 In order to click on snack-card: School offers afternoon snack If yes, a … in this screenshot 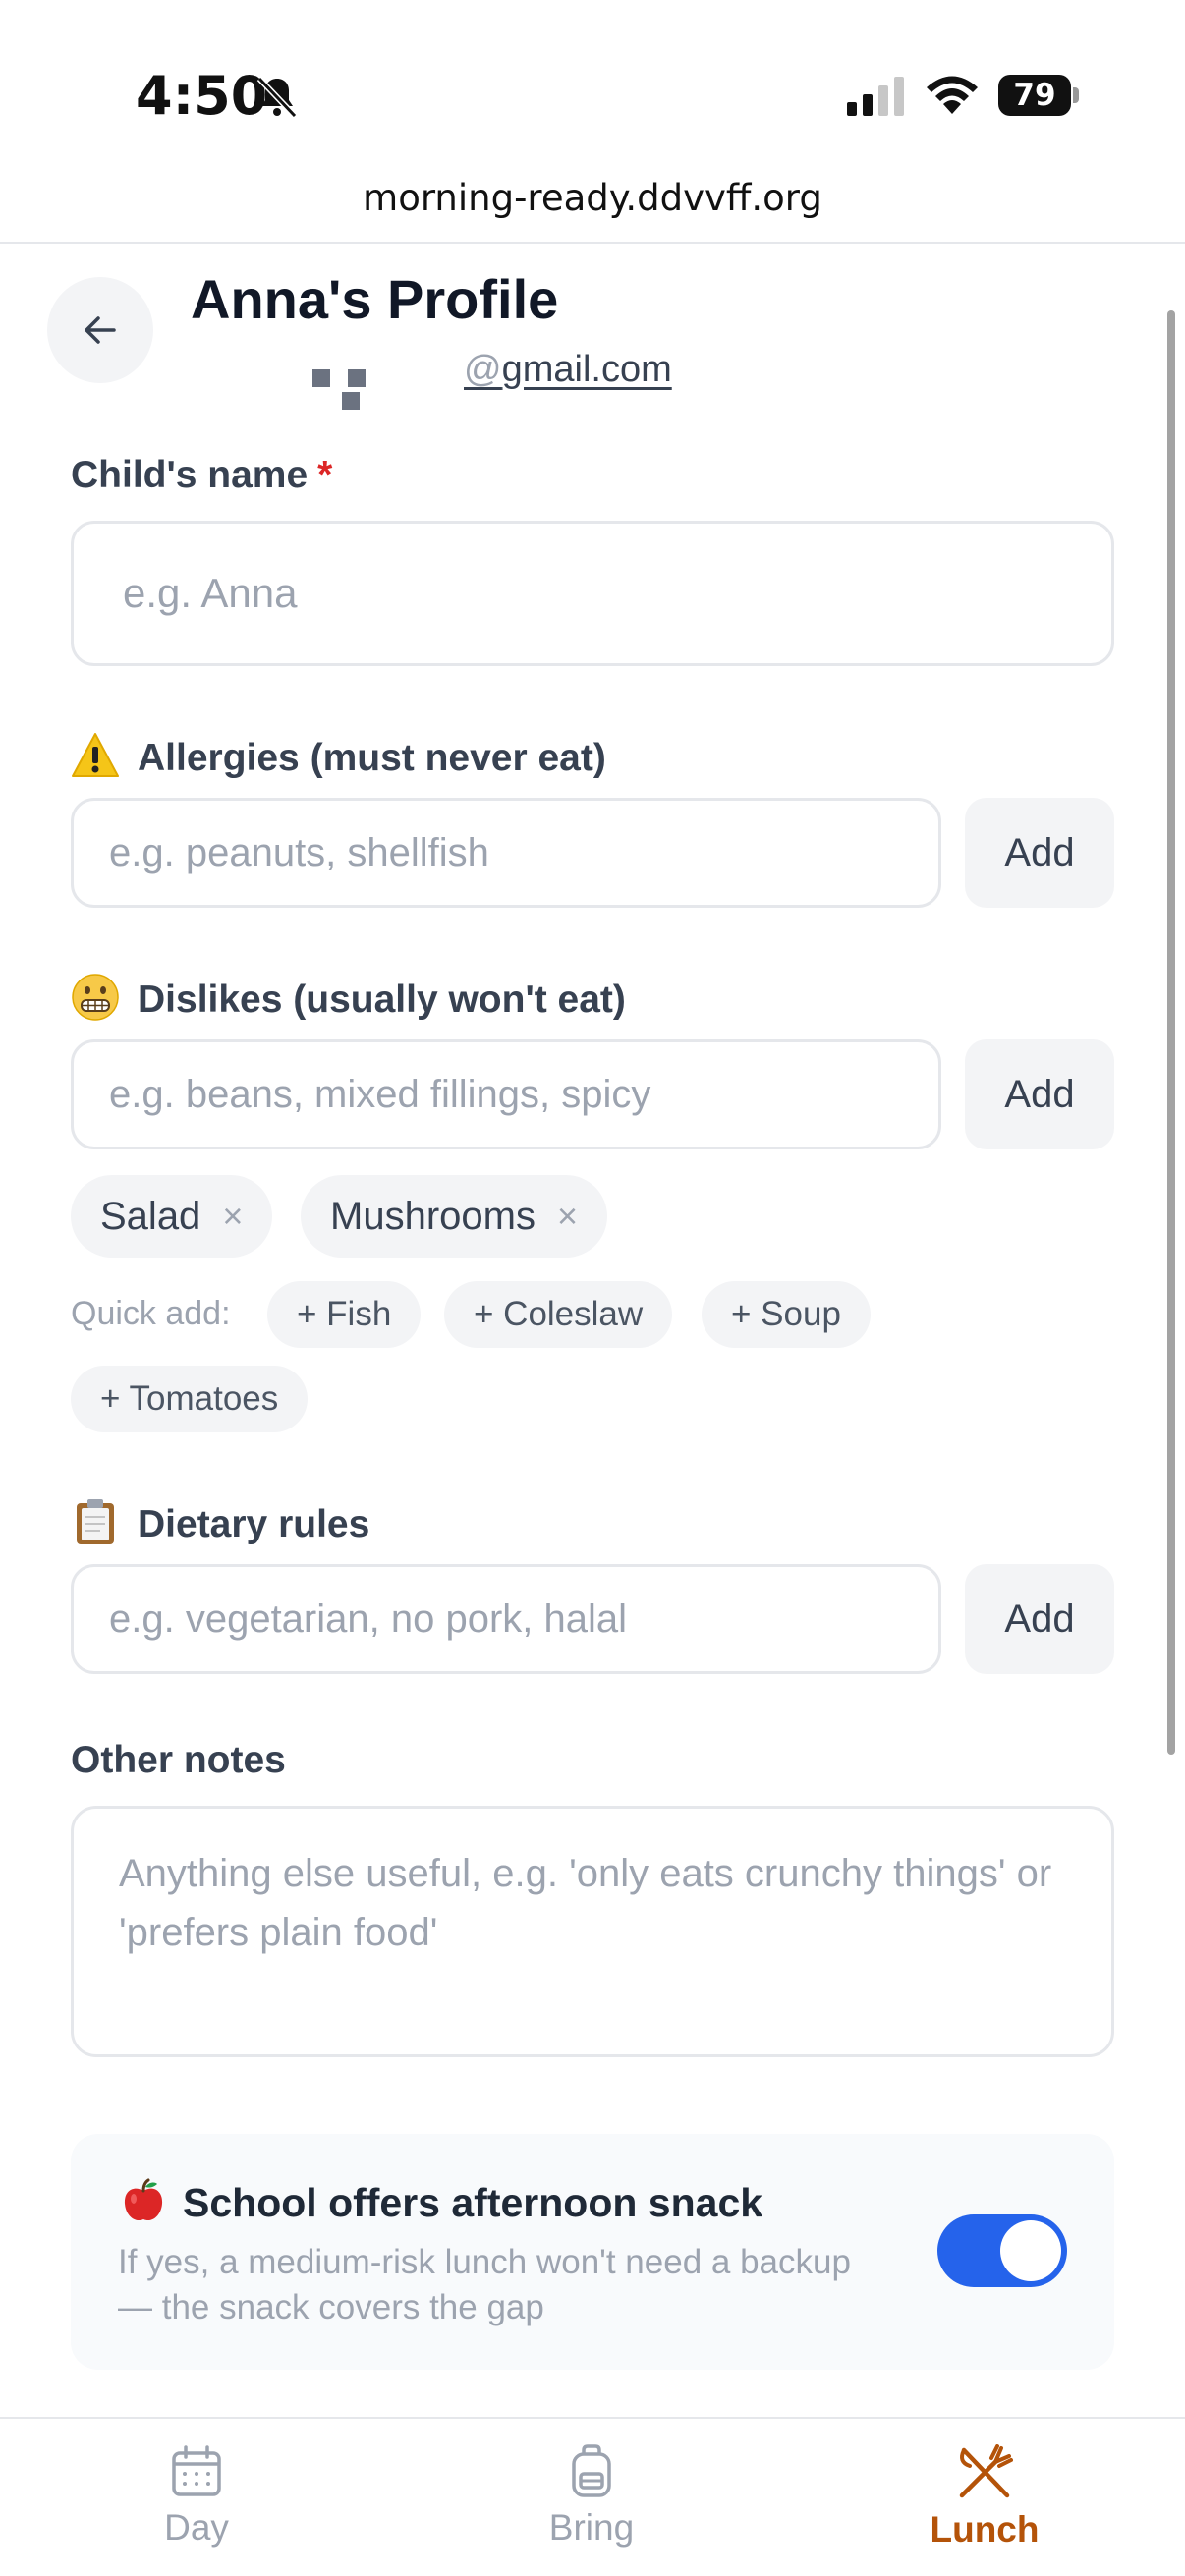, I will do `click(592, 2252)`.